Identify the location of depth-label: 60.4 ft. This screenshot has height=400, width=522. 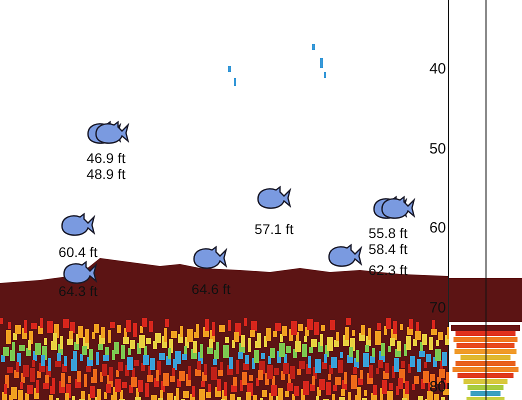
(78, 252).